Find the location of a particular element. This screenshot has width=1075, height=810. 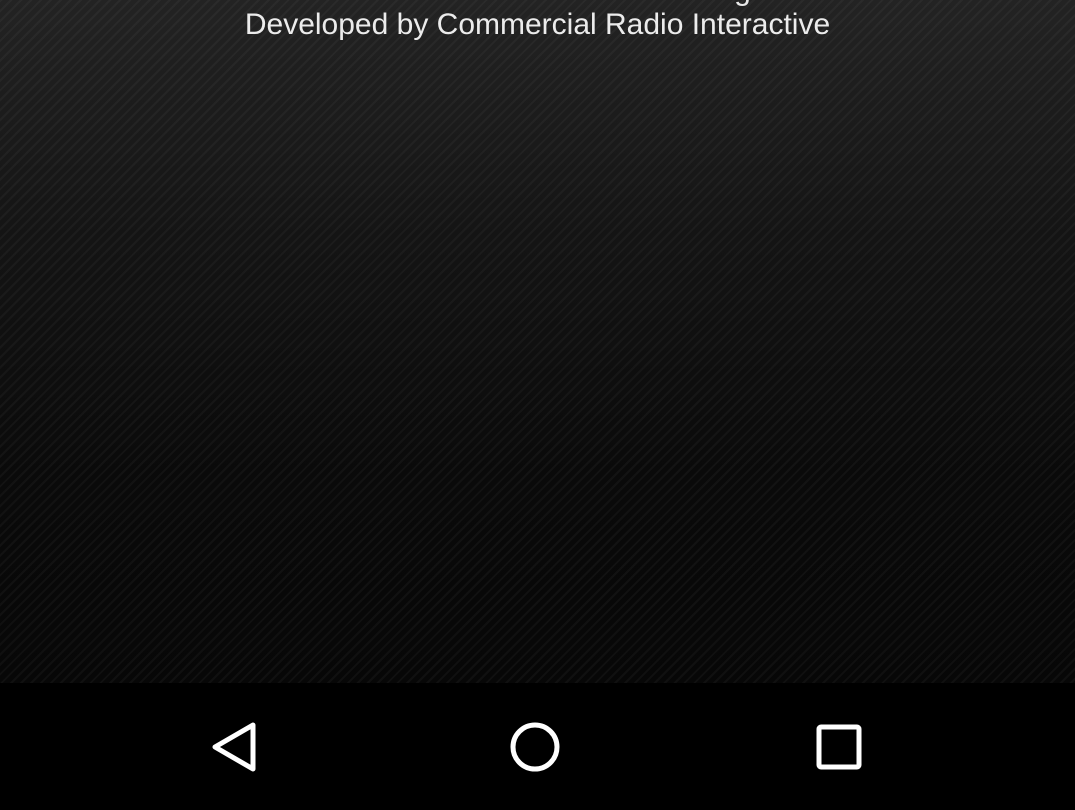

back-triangle-icon is located at coordinates (234, 746).